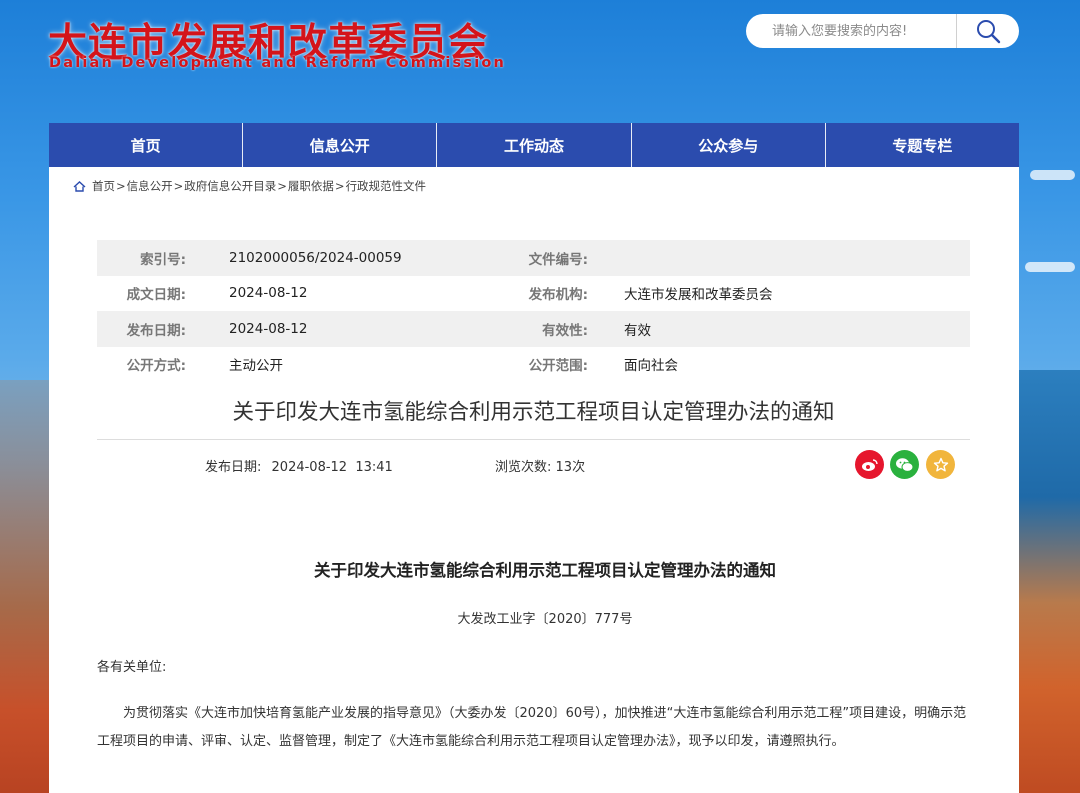 The height and width of the screenshot is (793, 1080). I want to click on search-icon, so click(989, 32).